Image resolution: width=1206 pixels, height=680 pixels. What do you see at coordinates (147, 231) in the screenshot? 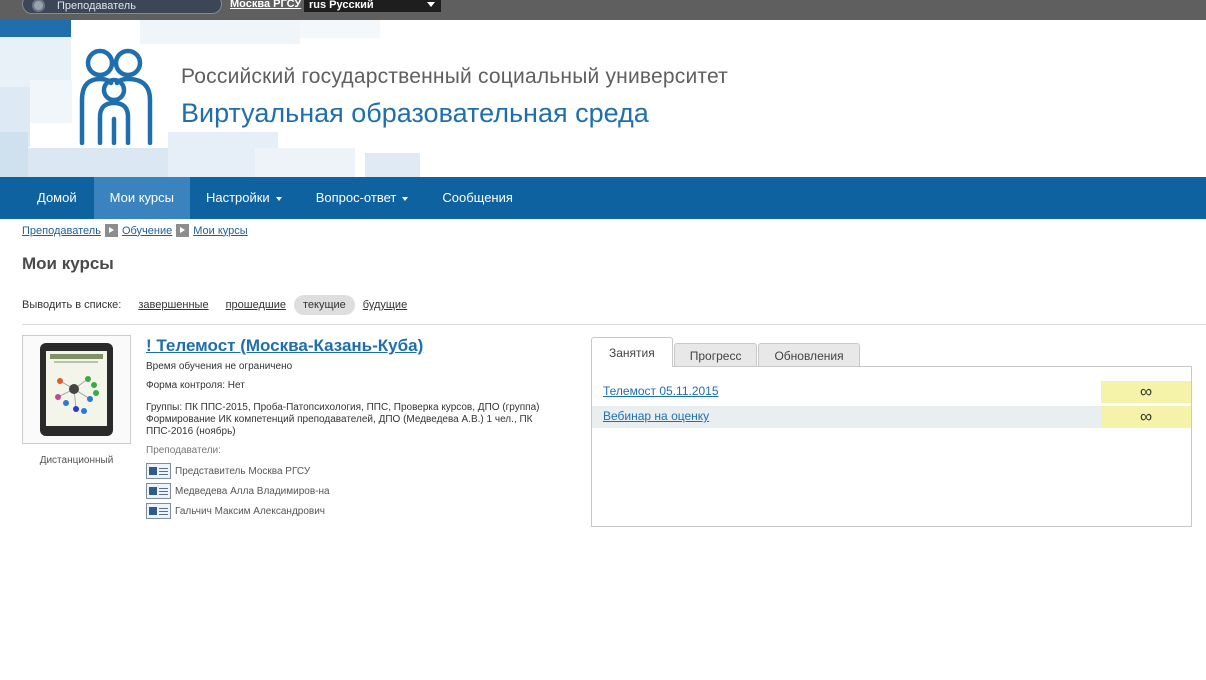
I see `breadcrumb-learning: Обучение` at bounding box center [147, 231].